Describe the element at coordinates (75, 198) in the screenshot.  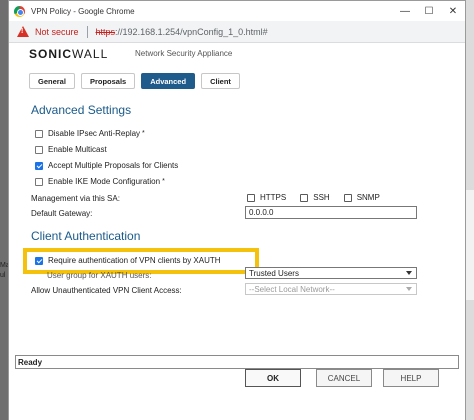
I see `management-label: Management via this SA:` at that location.